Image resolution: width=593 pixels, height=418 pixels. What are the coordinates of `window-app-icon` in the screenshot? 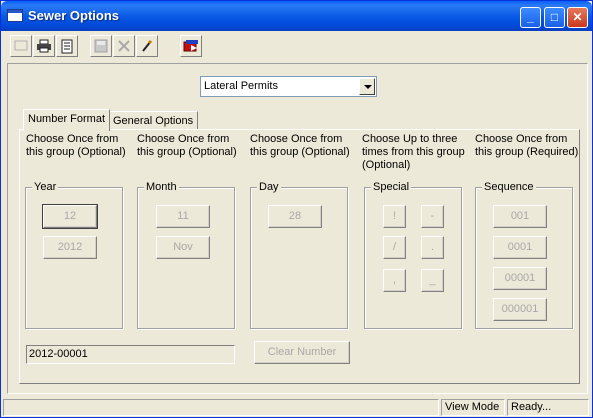 It's located at (15, 15).